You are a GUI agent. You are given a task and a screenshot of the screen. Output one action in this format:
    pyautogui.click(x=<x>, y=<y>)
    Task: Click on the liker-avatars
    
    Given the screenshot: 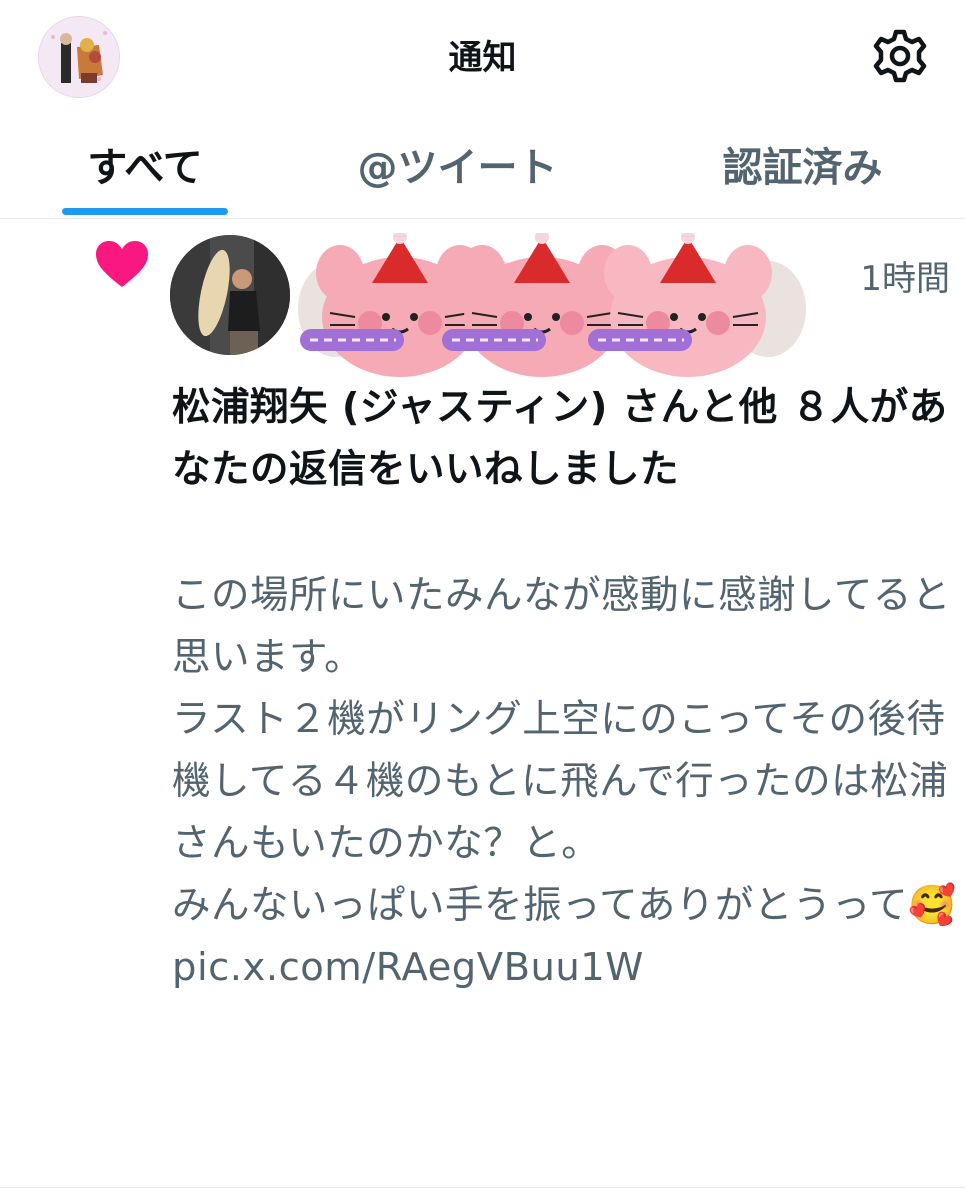 What is the action you would take?
    pyautogui.click(x=490, y=308)
    